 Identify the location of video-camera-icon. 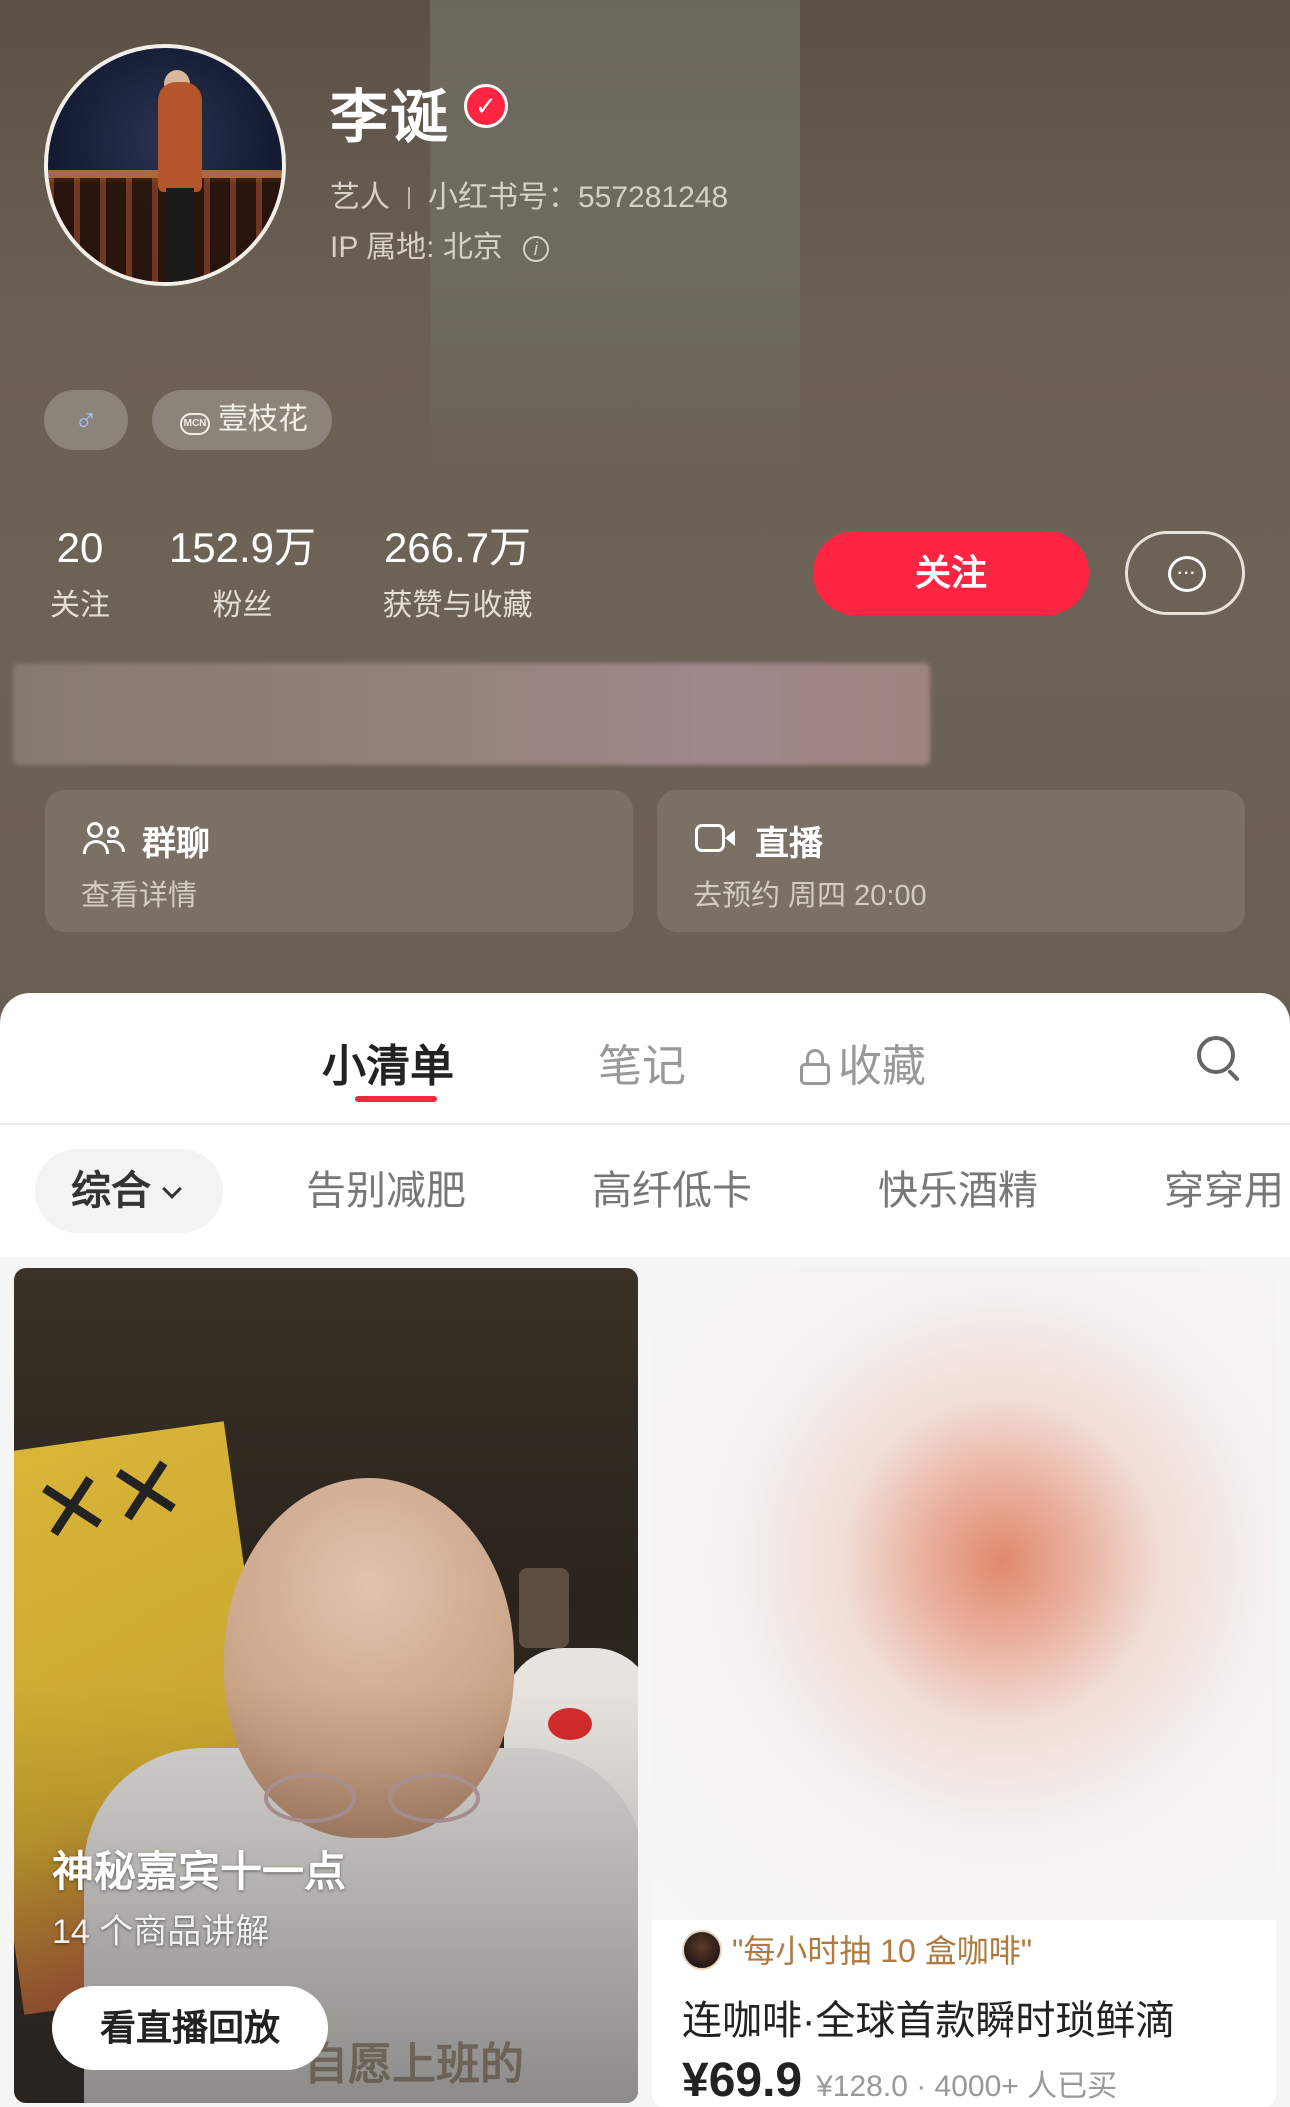
(717, 839).